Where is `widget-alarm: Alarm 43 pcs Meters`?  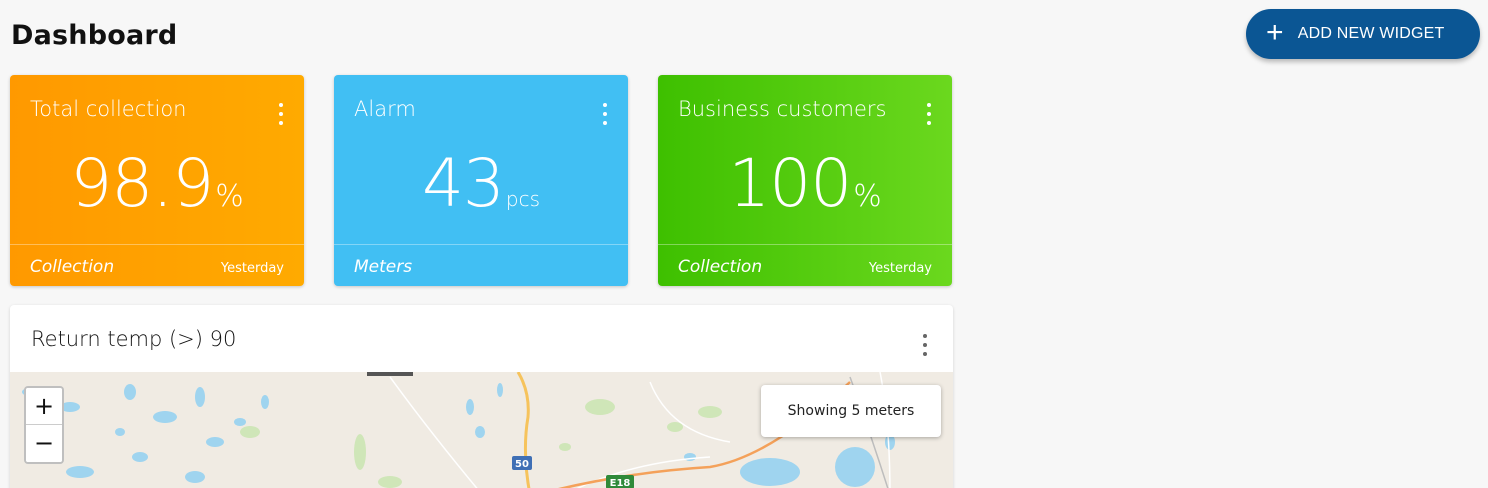 widget-alarm: Alarm 43 pcs Meters is located at coordinates (481, 180).